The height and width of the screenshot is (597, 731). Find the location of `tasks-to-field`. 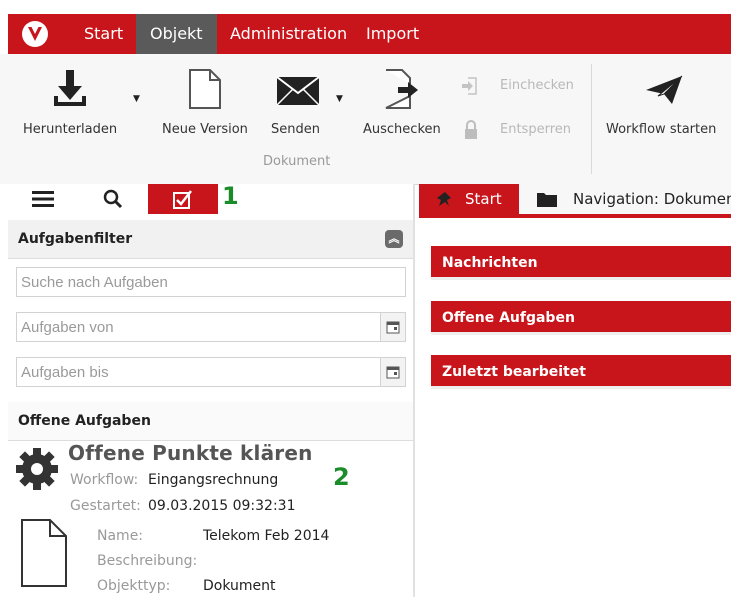

tasks-to-field is located at coordinates (211, 372).